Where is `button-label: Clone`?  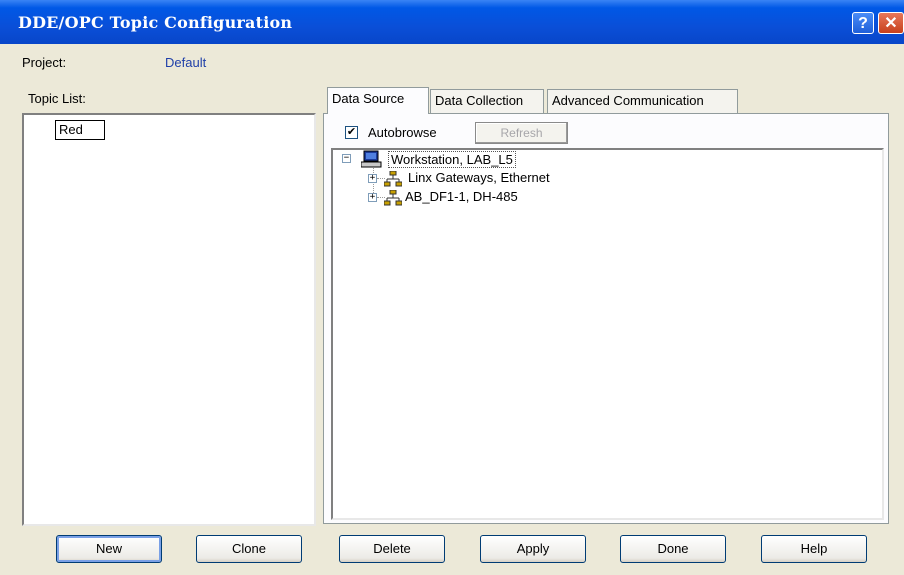
button-label: Clone is located at coordinates (249, 548).